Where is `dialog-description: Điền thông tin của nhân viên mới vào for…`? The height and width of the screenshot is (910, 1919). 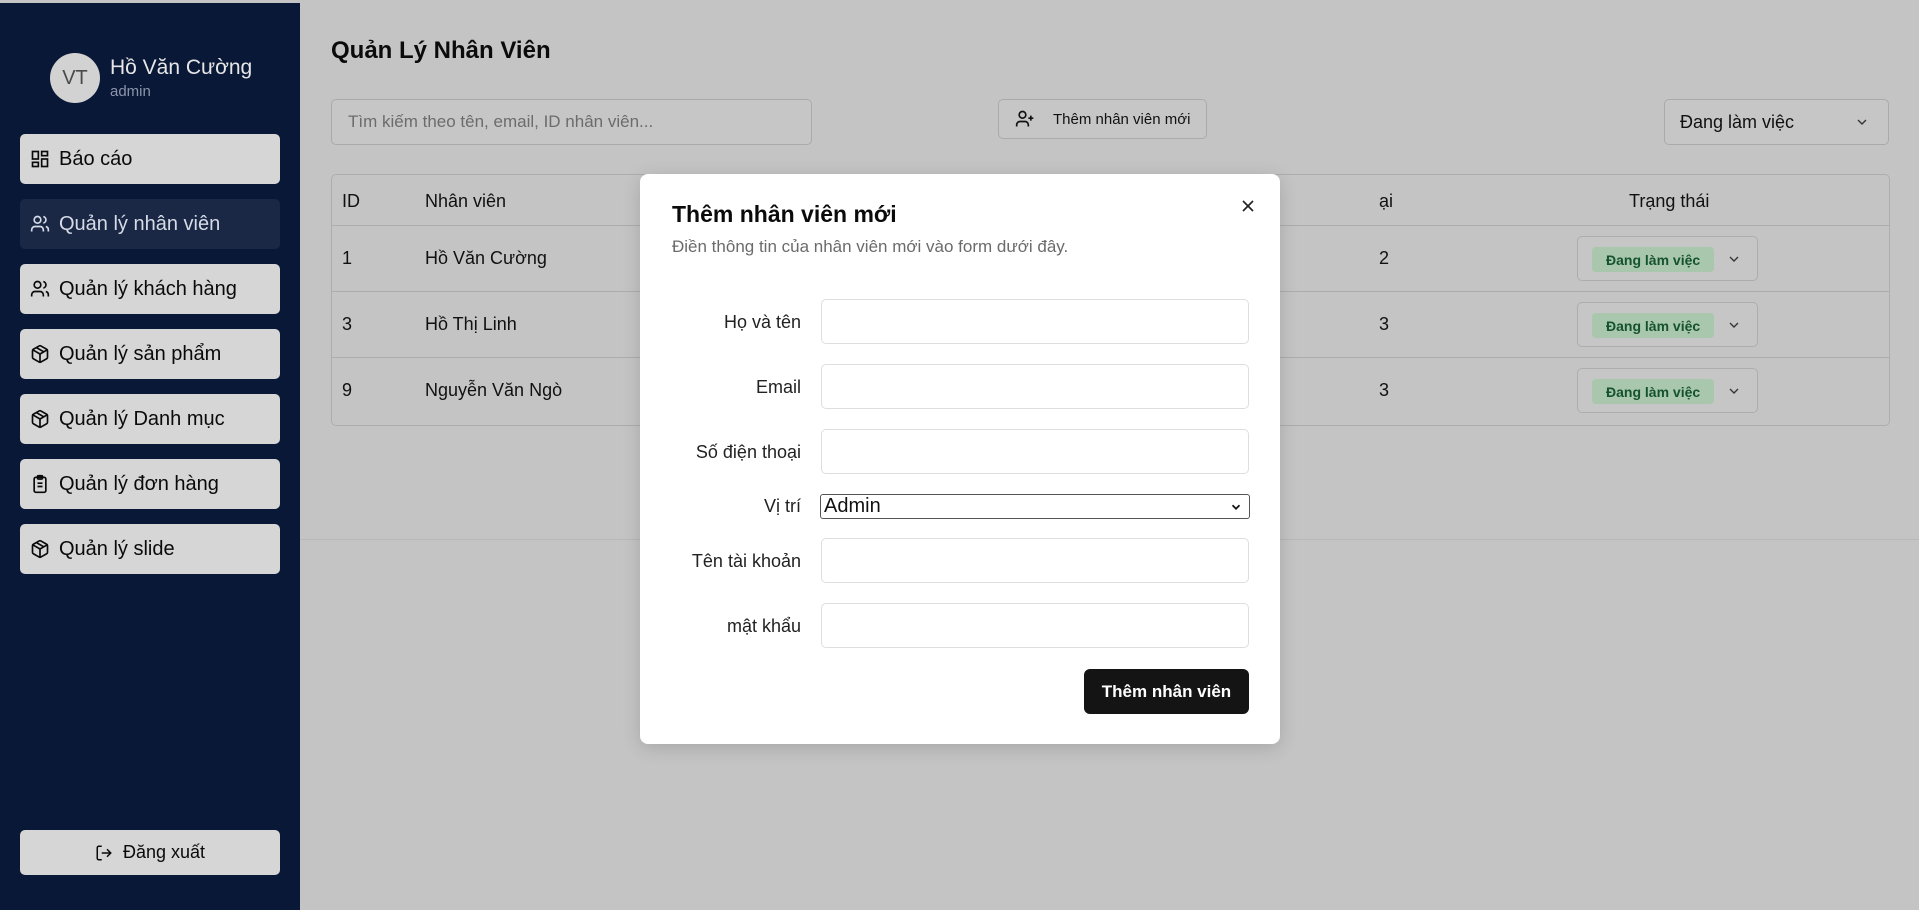 dialog-description: Điền thông tin của nhân viên mới vào for… is located at coordinates (870, 246).